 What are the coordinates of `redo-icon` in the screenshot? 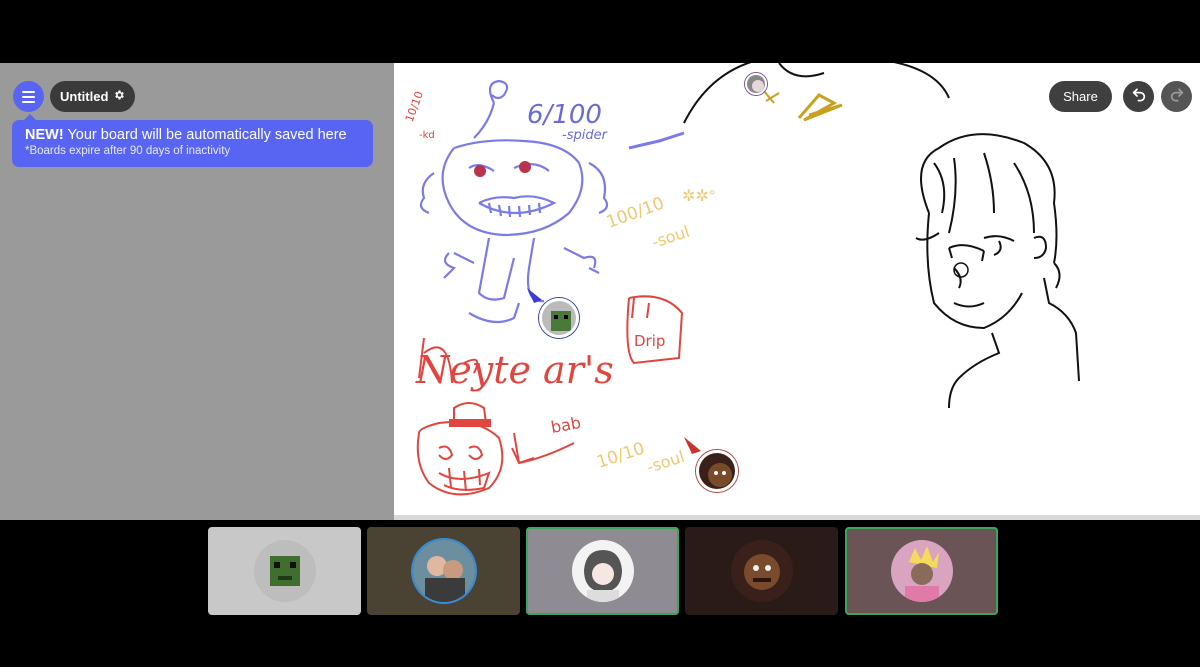 It's located at (1177, 96).